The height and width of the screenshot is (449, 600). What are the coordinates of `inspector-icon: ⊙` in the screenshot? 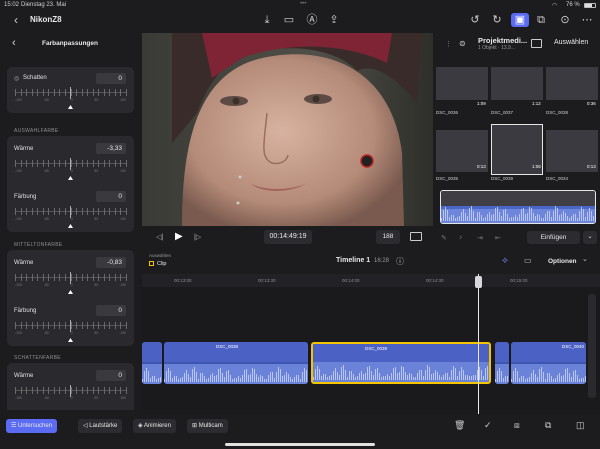 It's located at (565, 20).